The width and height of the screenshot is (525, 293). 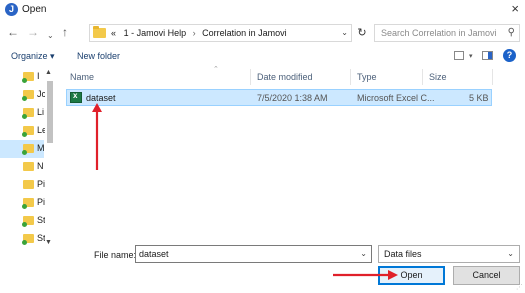 What do you see at coordinates (365, 275) in the screenshot?
I see `annotation-arrow-right` at bounding box center [365, 275].